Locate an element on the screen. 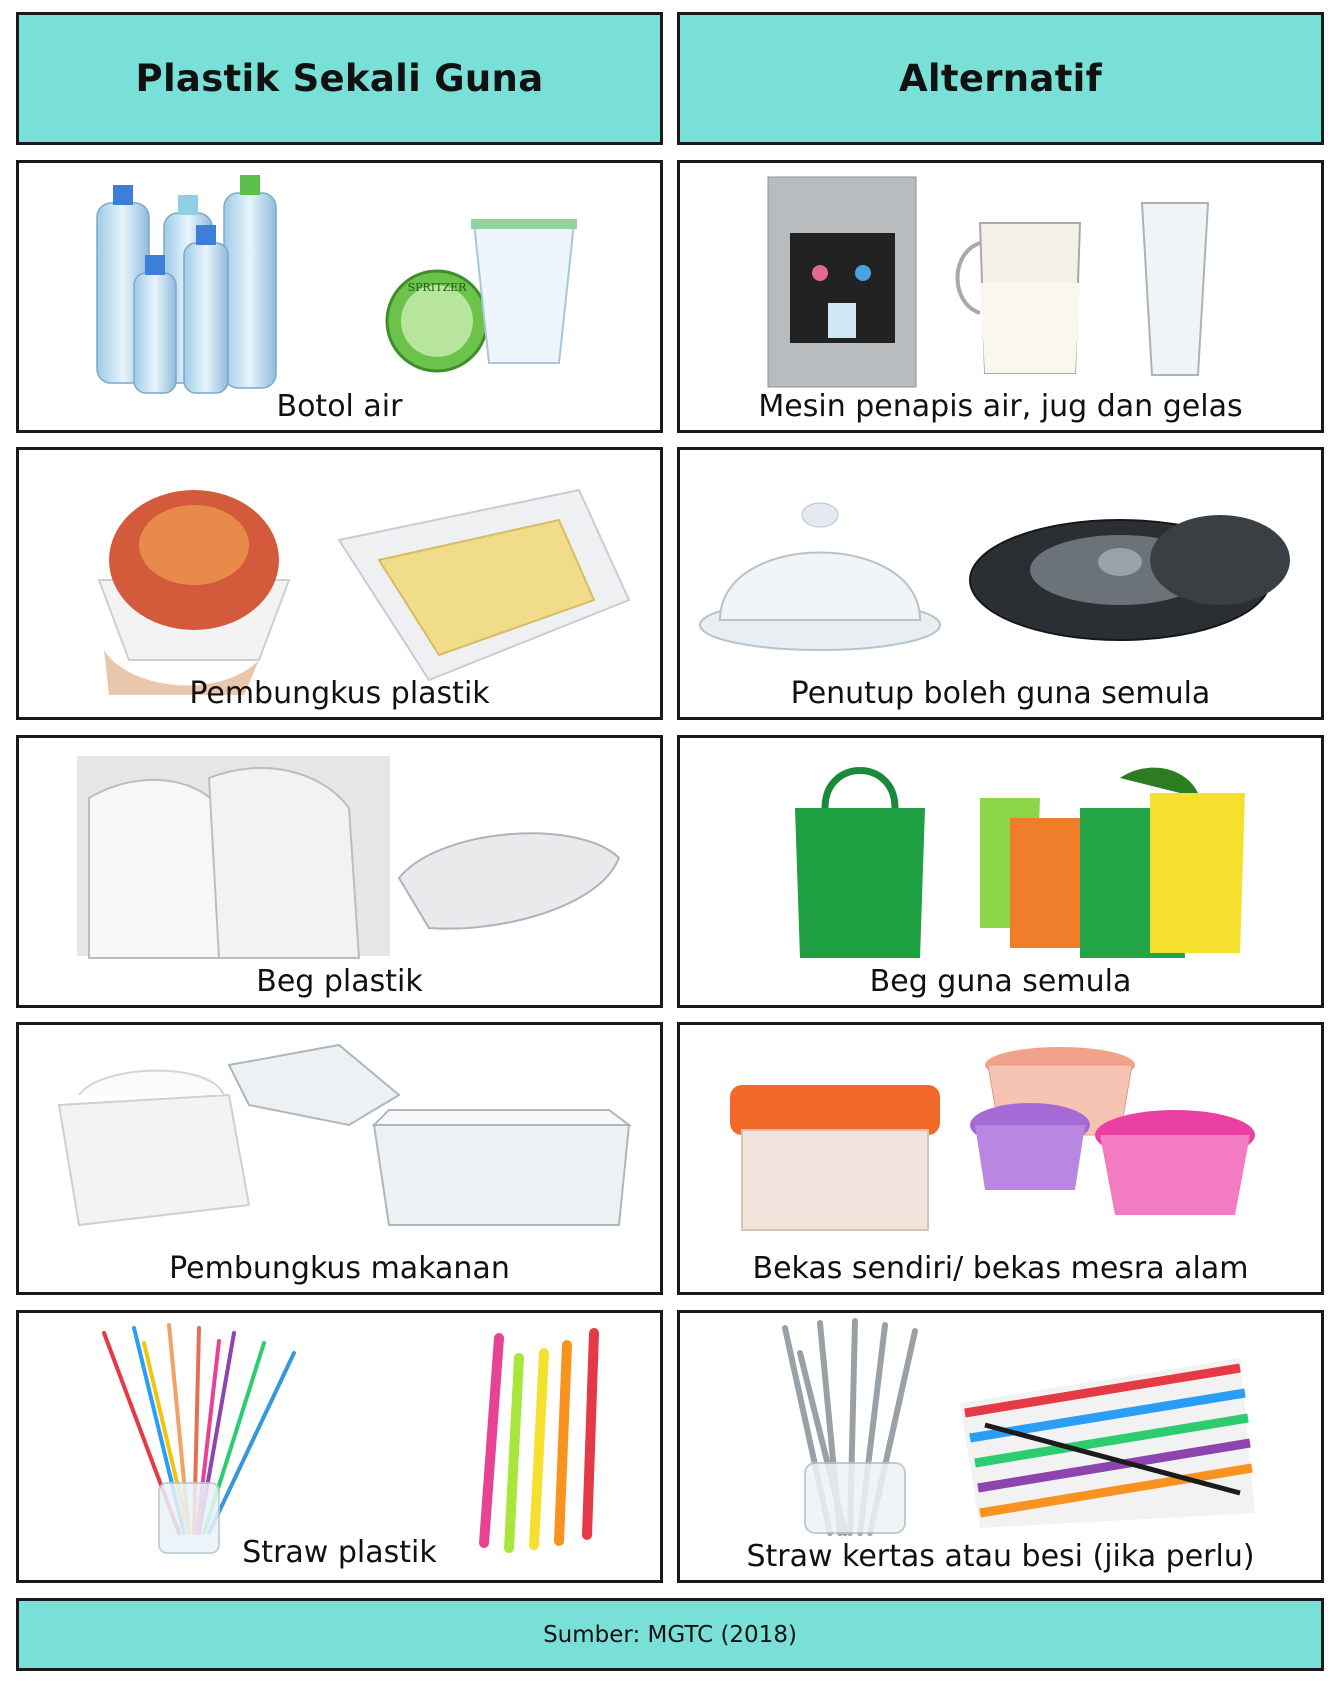  source-label: Sumber: MGTC (2018) is located at coordinates (670, 1634).